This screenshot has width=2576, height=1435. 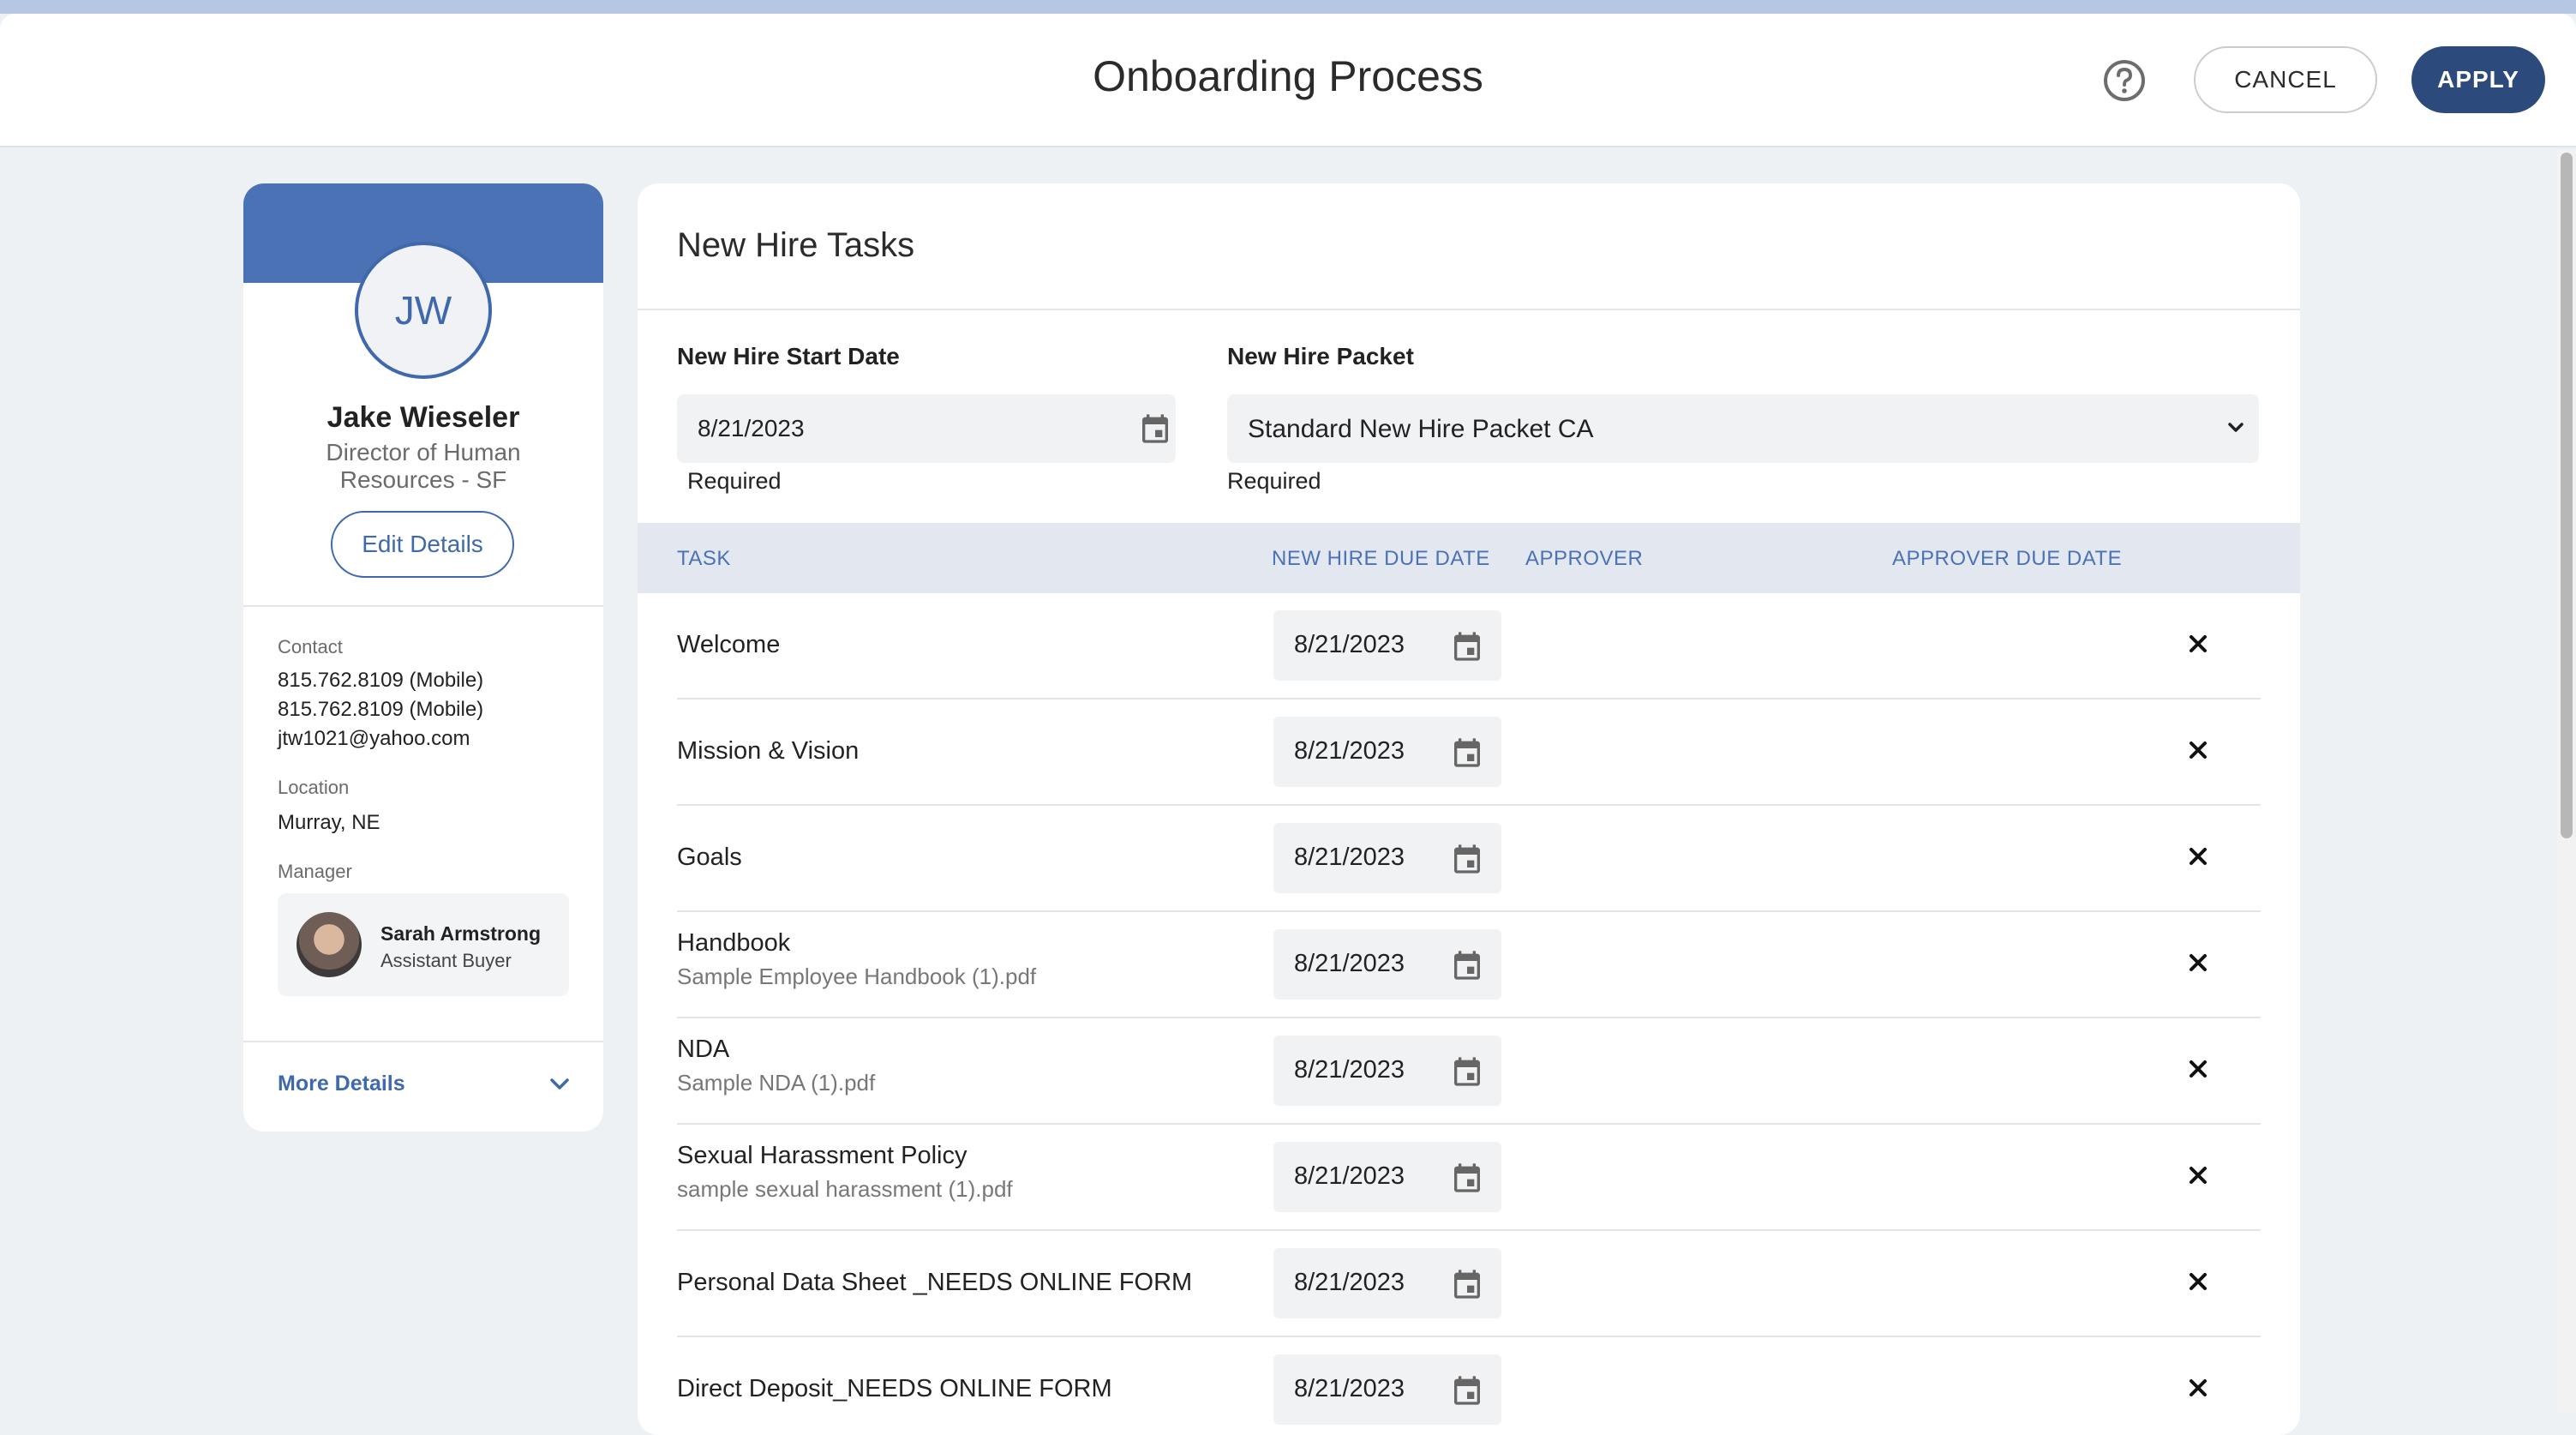 What do you see at coordinates (422, 544) in the screenshot?
I see `edit-details-button: Edit Details` at bounding box center [422, 544].